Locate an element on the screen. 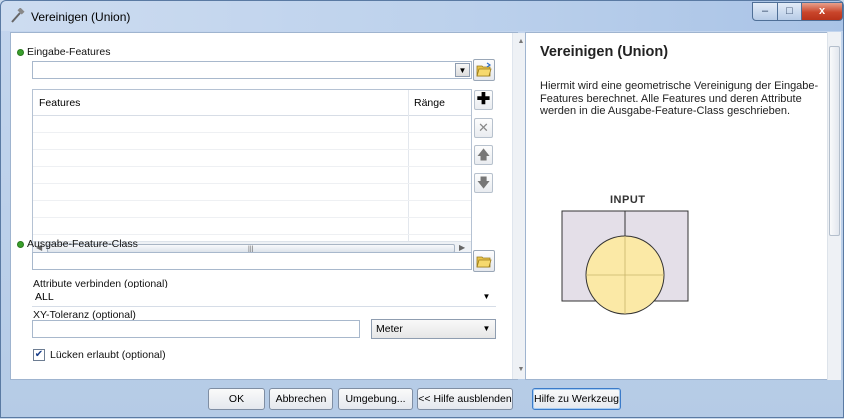  remove-row-button: ✕ is located at coordinates (483, 128).